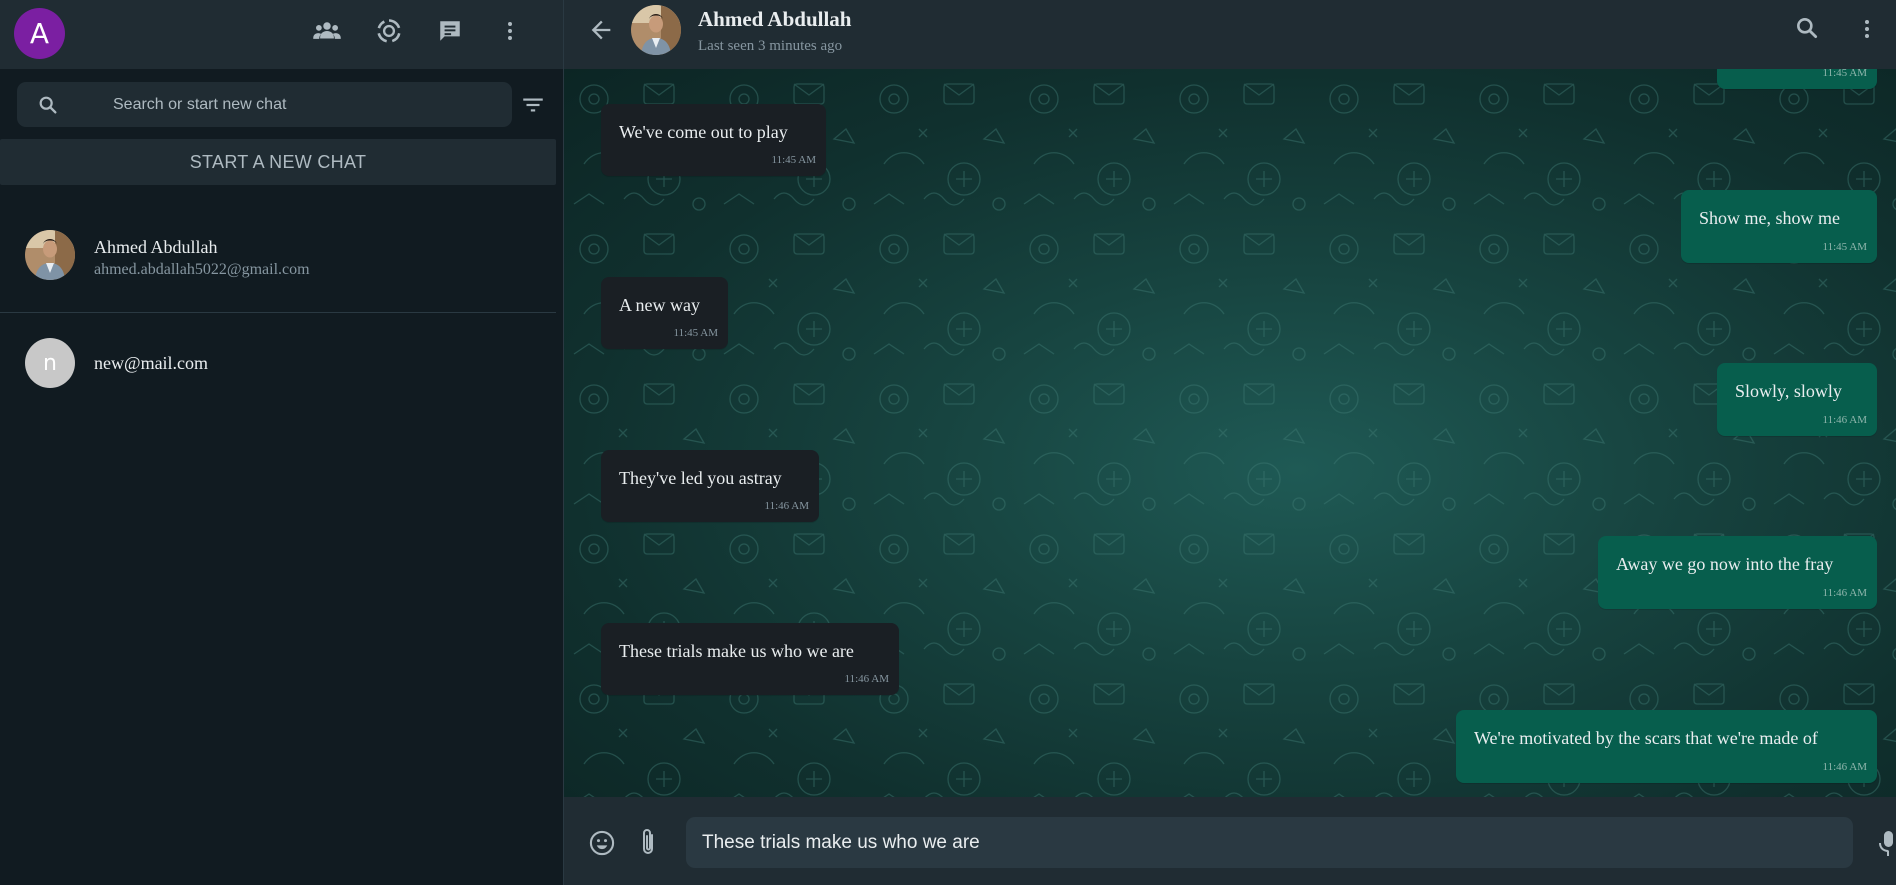 The image size is (1896, 885). Describe the element at coordinates (1867, 31) in the screenshot. I see `chat-menu-icon` at that location.